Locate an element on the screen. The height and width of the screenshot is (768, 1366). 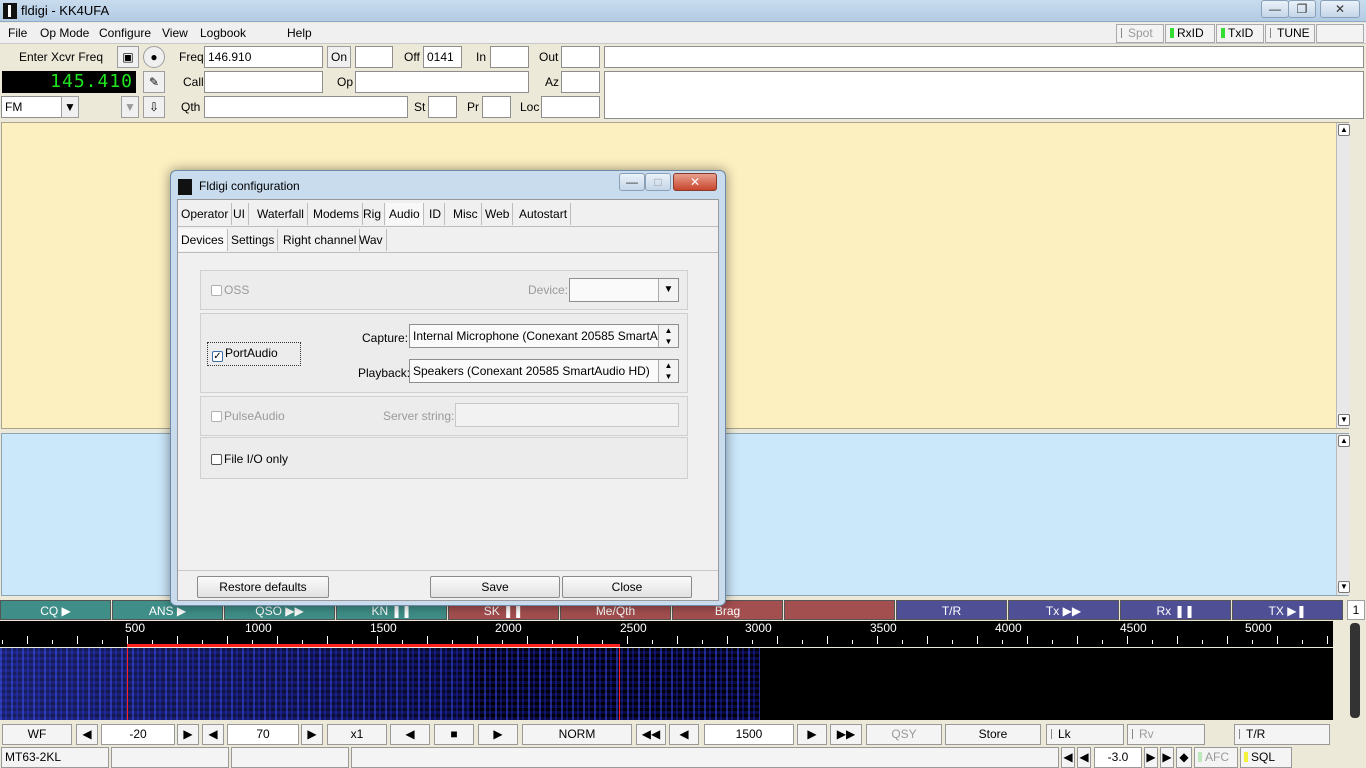
wf-range-up-icon: ▶ is located at coordinates (312, 734).